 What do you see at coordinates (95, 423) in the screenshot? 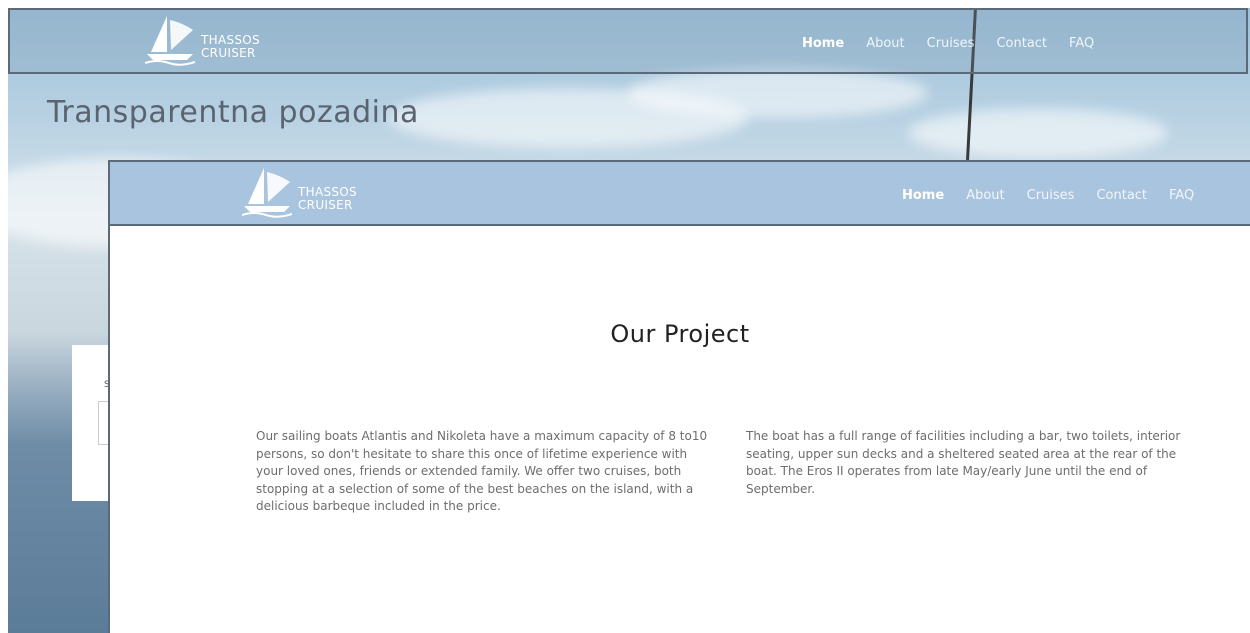
I see `hidden-form-card: SI` at bounding box center [95, 423].